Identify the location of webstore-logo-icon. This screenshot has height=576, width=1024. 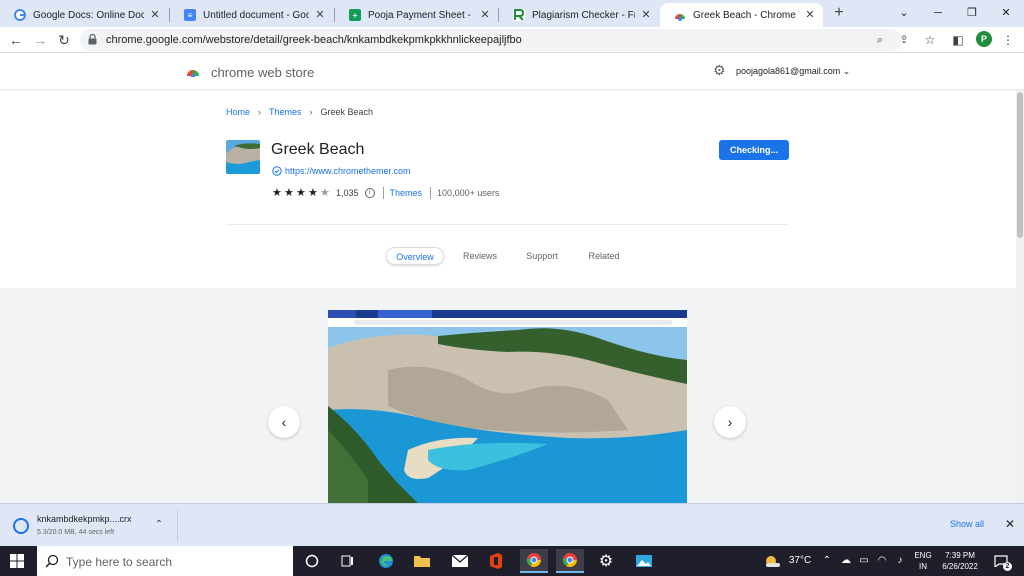
(193, 71).